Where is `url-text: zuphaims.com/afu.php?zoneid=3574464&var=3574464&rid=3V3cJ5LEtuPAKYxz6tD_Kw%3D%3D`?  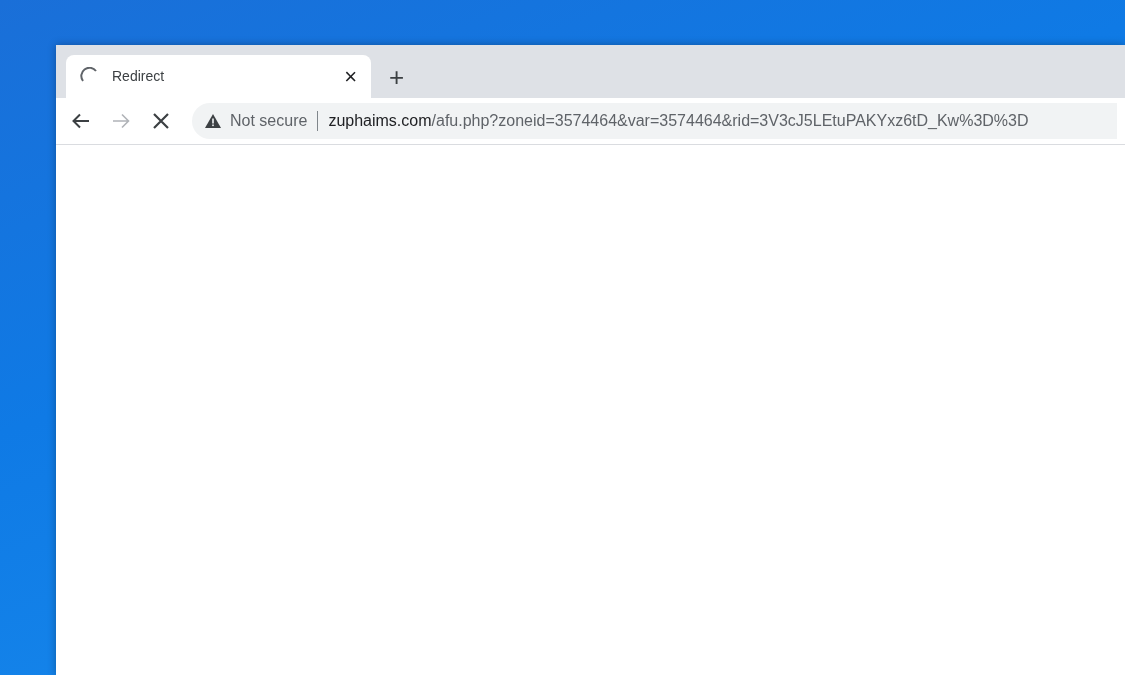 url-text: zuphaims.com/afu.php?zoneid=3574464&var=3574464&rid=3V3cJ5LEtuPAKYxz6tD_Kw%3D%3D is located at coordinates (678, 121).